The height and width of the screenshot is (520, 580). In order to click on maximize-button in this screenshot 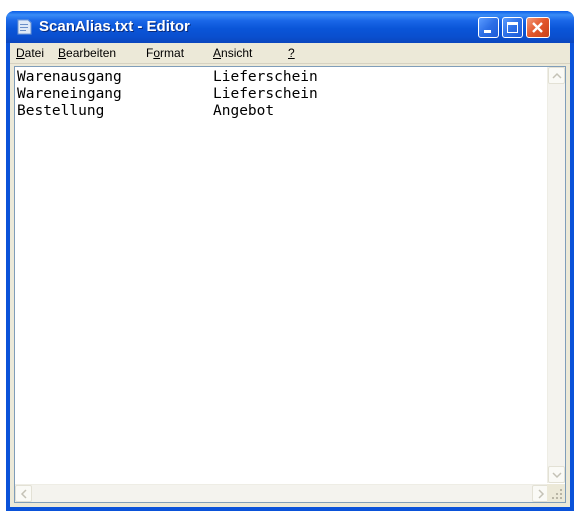, I will do `click(512, 27)`.